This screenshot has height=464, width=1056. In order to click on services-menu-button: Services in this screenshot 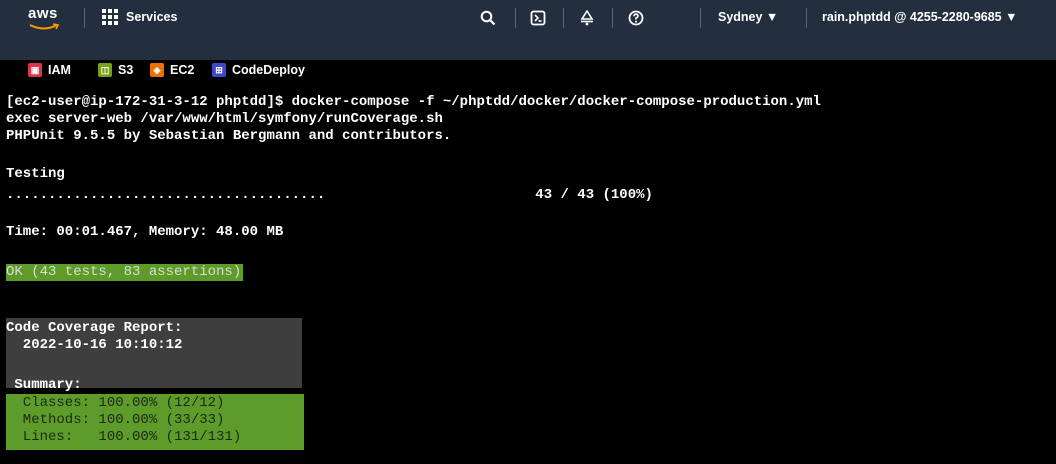, I will do `click(139, 17)`.